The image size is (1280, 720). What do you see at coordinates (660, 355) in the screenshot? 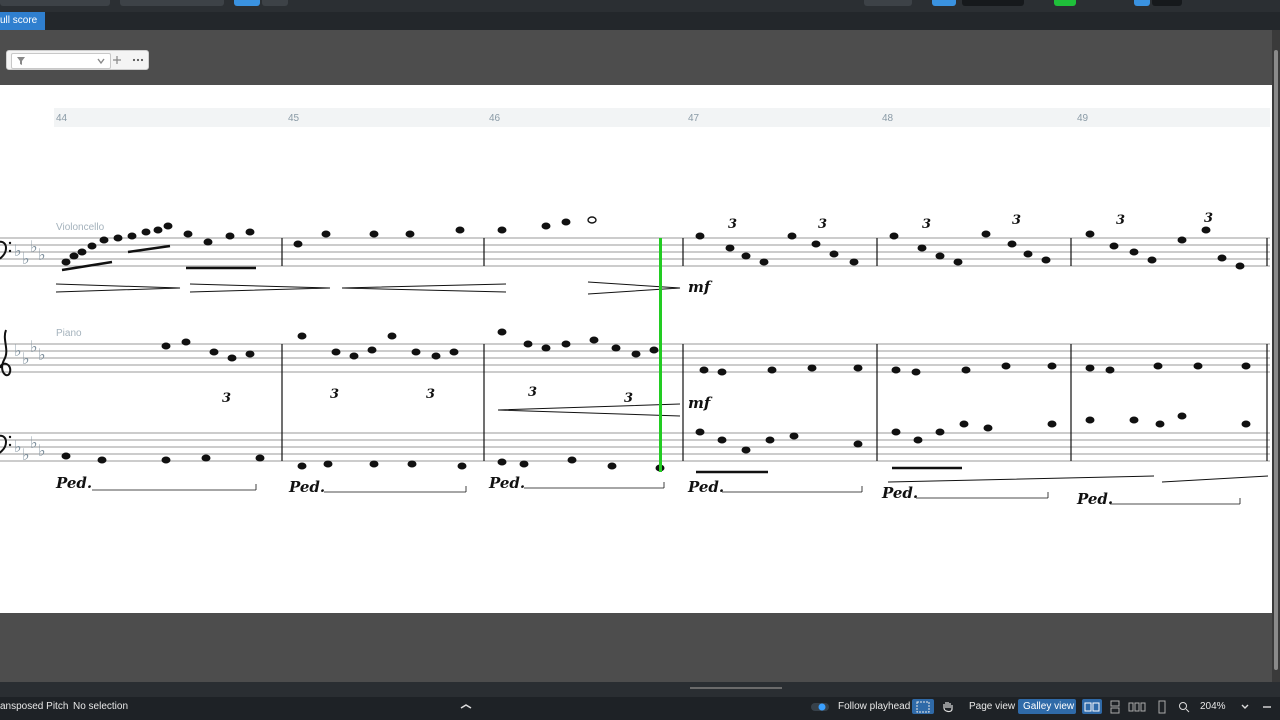
I see `playhead` at bounding box center [660, 355].